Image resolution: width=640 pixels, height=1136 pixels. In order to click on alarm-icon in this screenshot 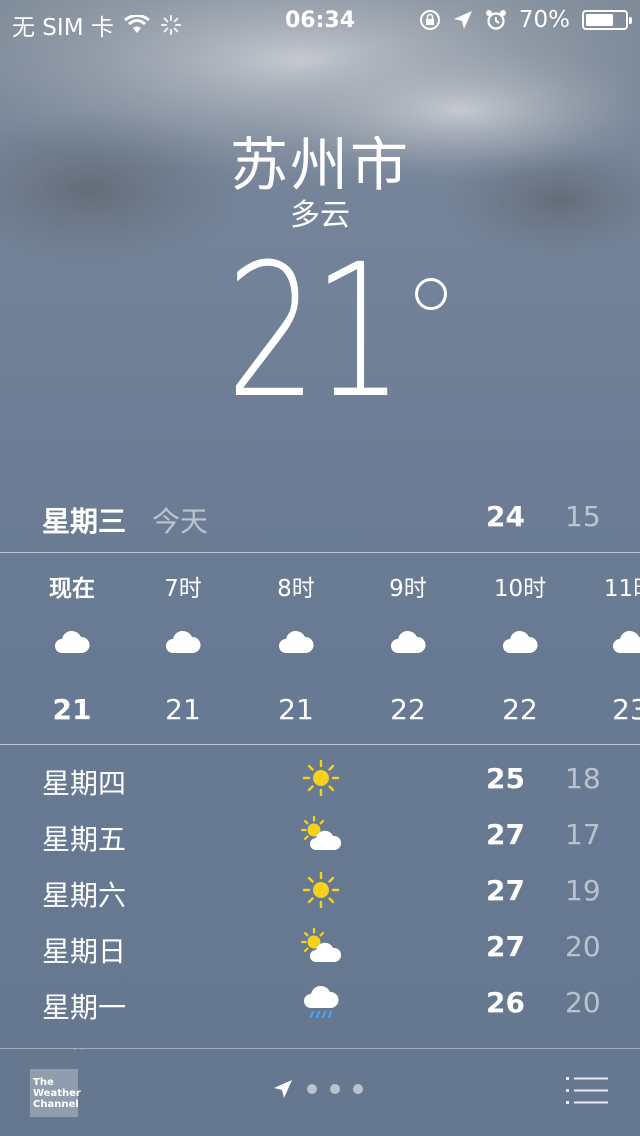, I will do `click(495, 20)`.